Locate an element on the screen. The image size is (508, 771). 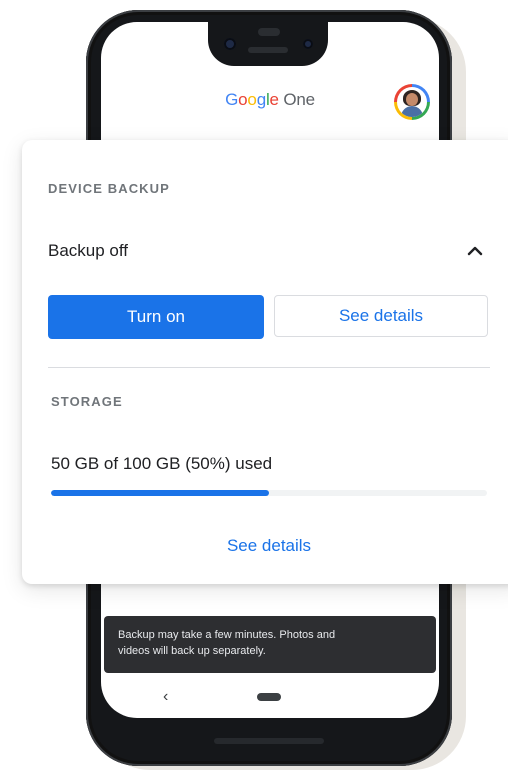
app-title: Google One is located at coordinates (270, 100).